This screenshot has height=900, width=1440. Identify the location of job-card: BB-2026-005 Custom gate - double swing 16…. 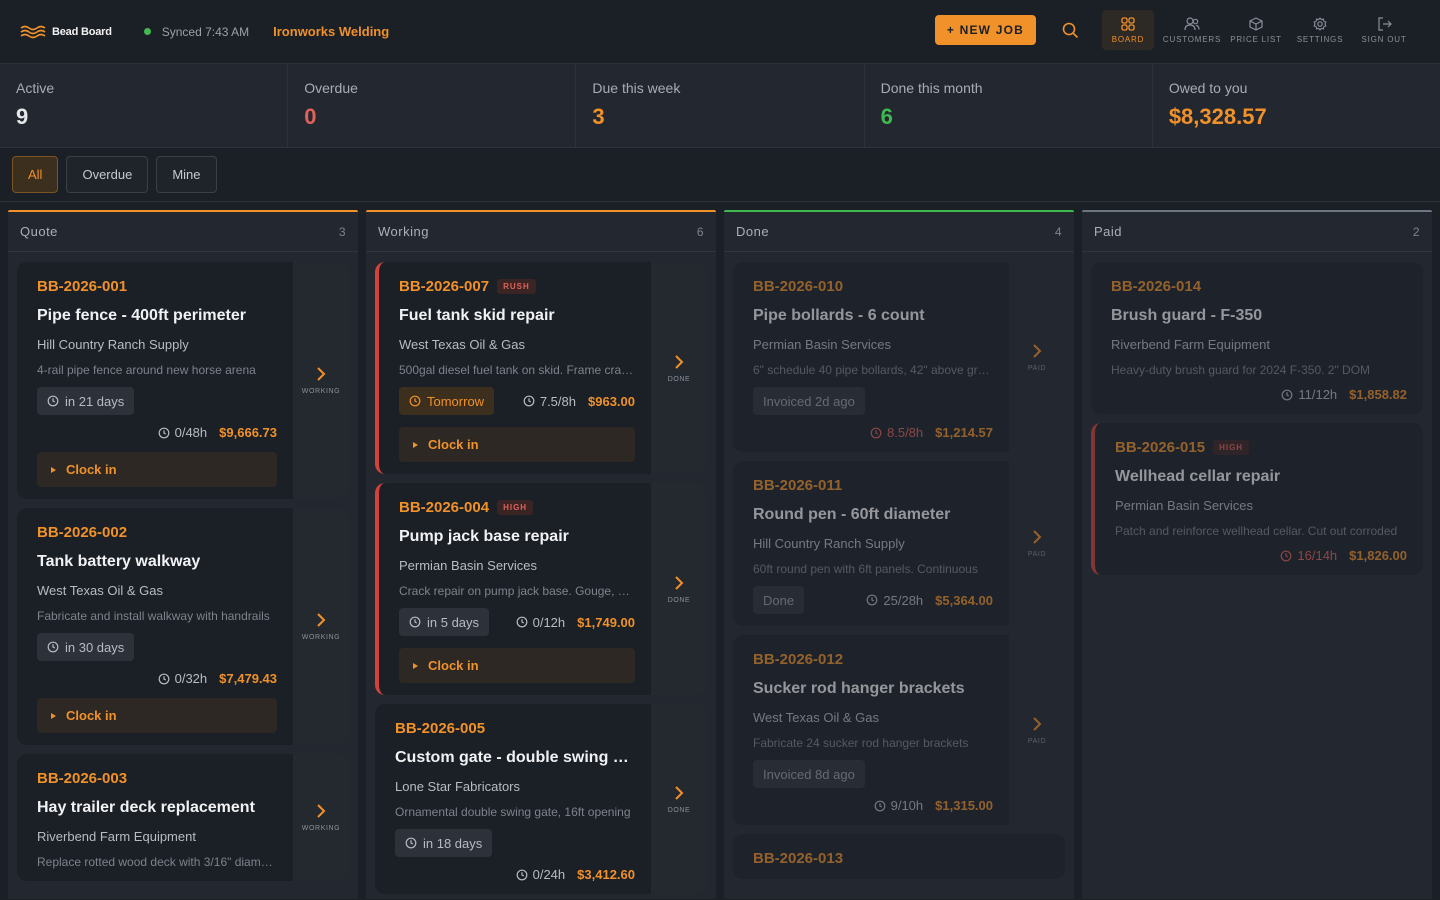
(541, 799).